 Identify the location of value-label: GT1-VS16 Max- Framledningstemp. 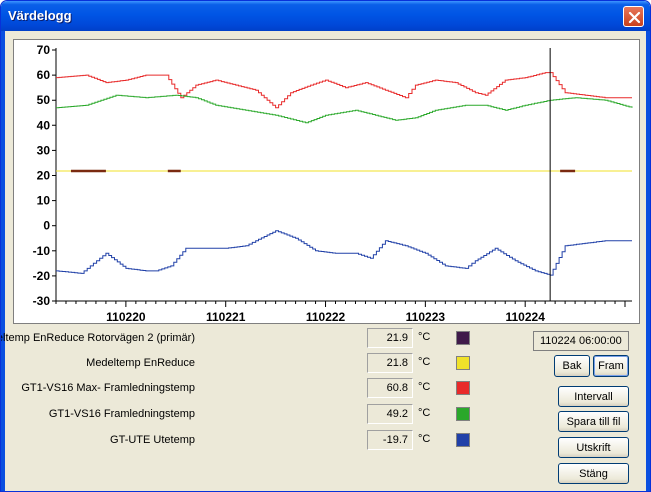
(108, 388).